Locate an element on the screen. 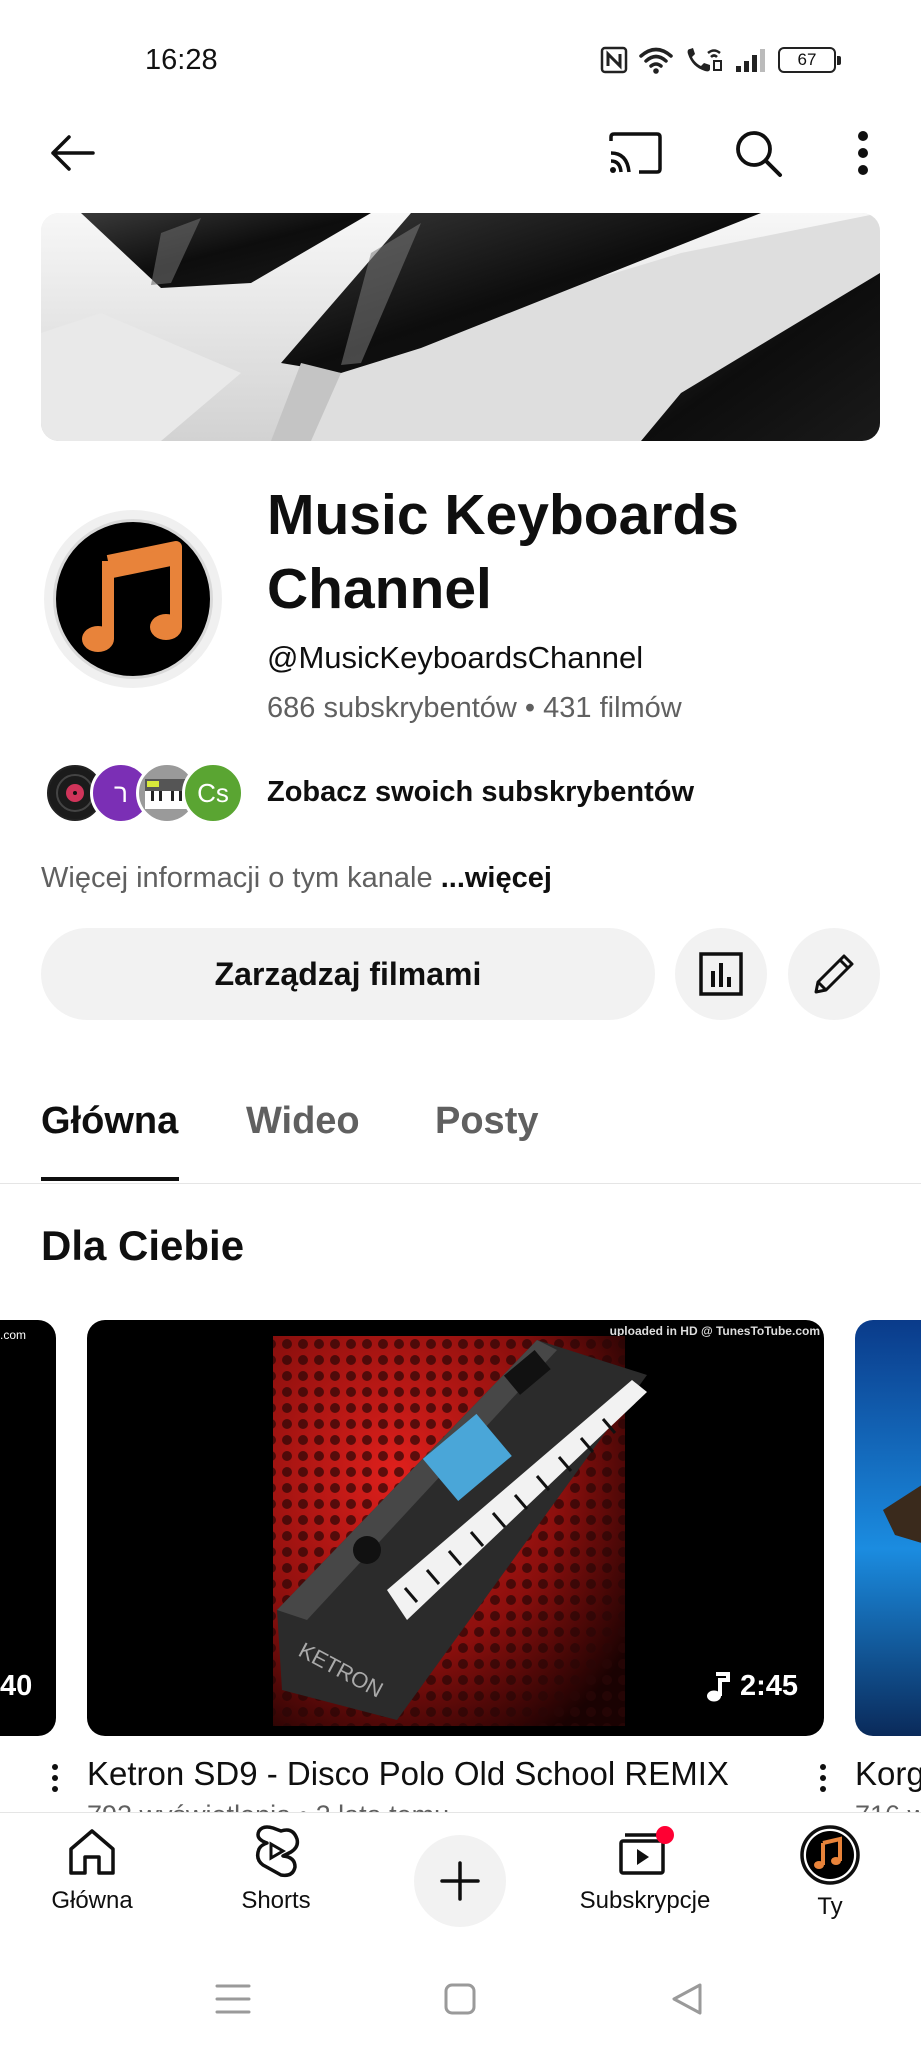 This screenshot has width=921, height=2048. channel-stats: 686 subskrybentów • 431 filmów is located at coordinates (474, 708).